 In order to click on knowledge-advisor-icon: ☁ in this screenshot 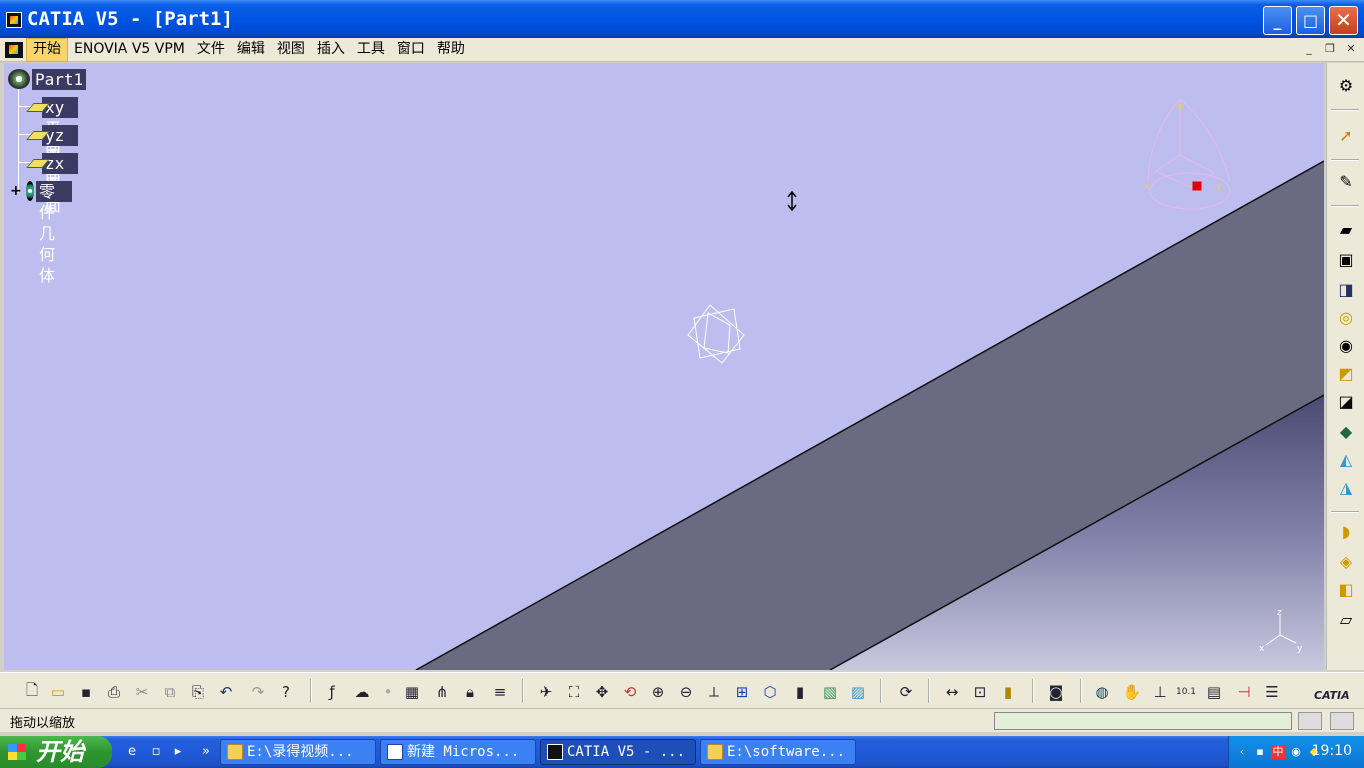, I will do `click(362, 692)`.